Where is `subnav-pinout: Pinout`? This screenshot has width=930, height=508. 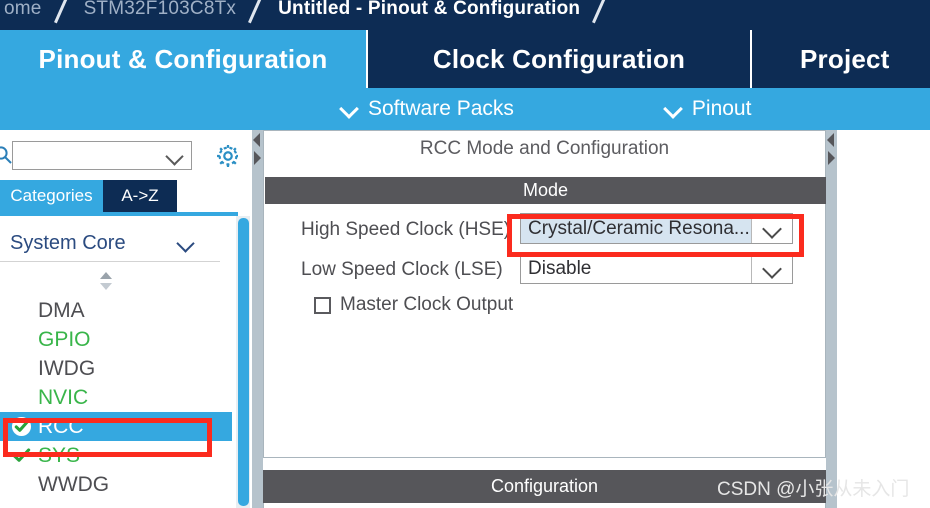
subnav-pinout: Pinout is located at coordinates (708, 109).